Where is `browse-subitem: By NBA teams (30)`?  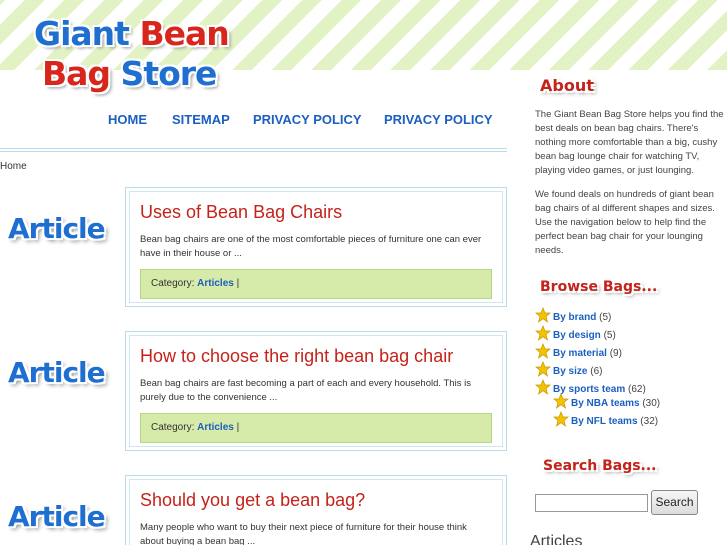 browse-subitem: By NBA teams (30) is located at coordinates (606, 402).